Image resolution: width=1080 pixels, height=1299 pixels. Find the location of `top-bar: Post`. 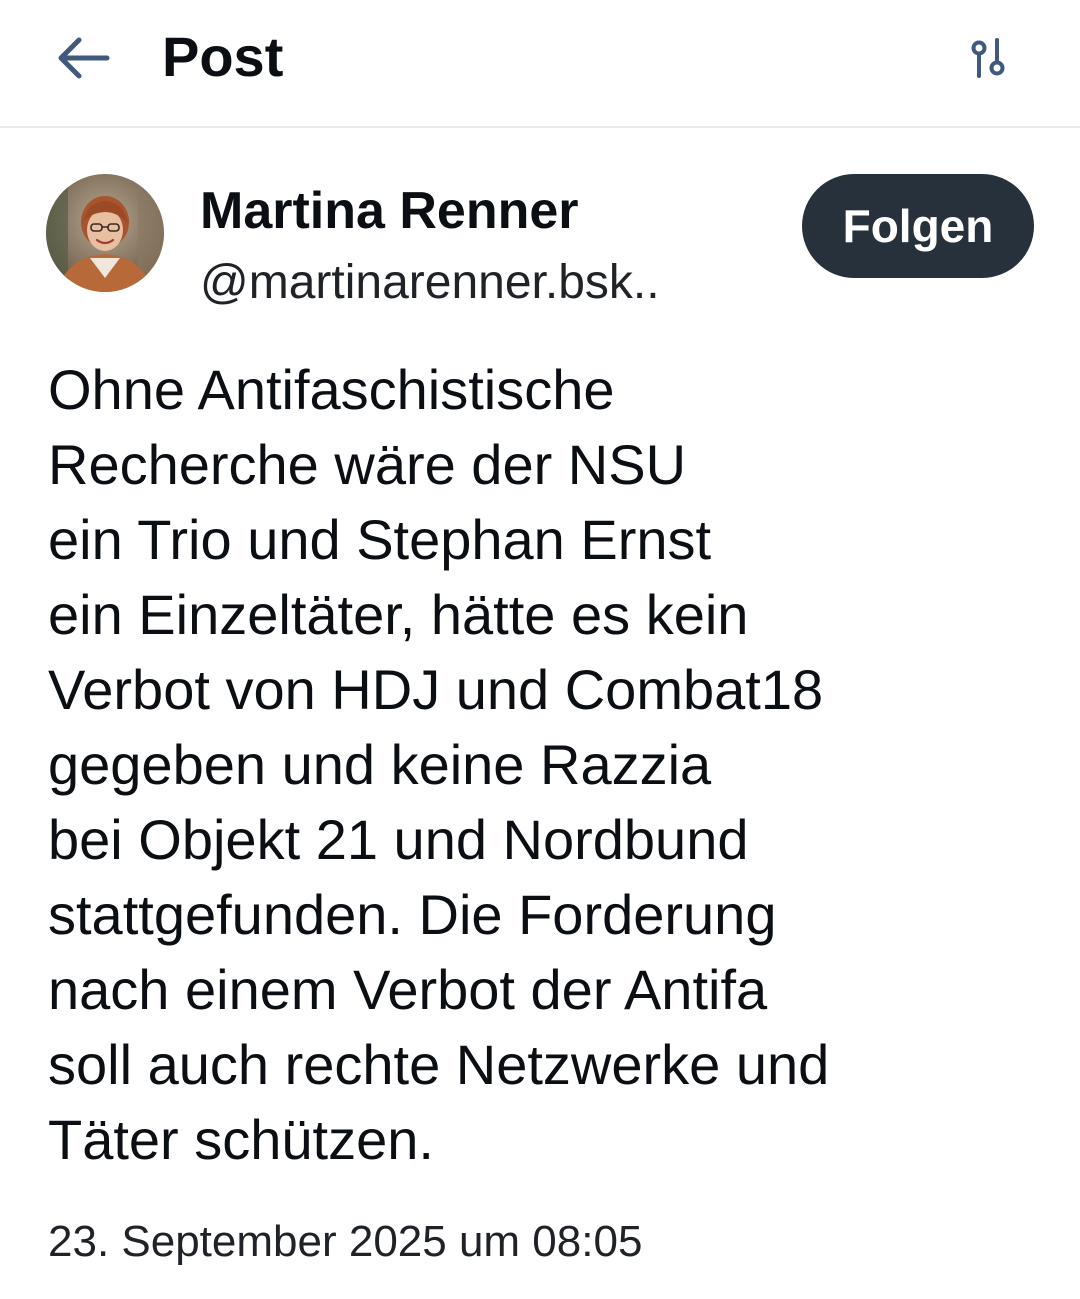

top-bar: Post is located at coordinates (540, 64).